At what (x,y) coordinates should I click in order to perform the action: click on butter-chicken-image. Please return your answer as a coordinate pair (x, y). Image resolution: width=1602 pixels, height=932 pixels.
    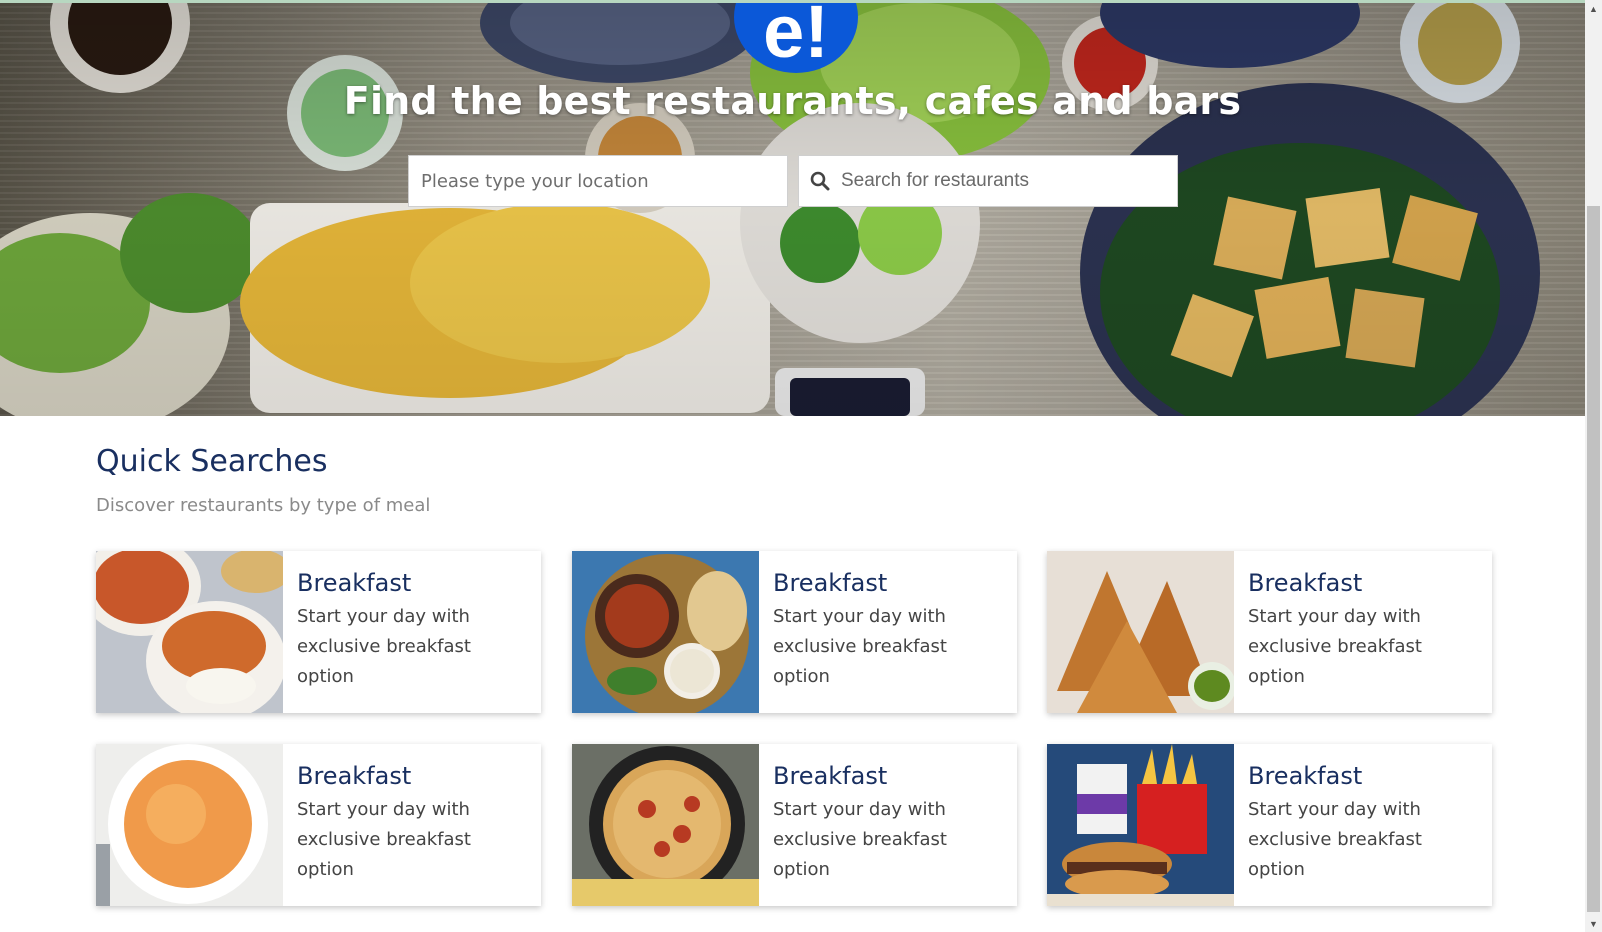
    Looking at the image, I should click on (189, 632).